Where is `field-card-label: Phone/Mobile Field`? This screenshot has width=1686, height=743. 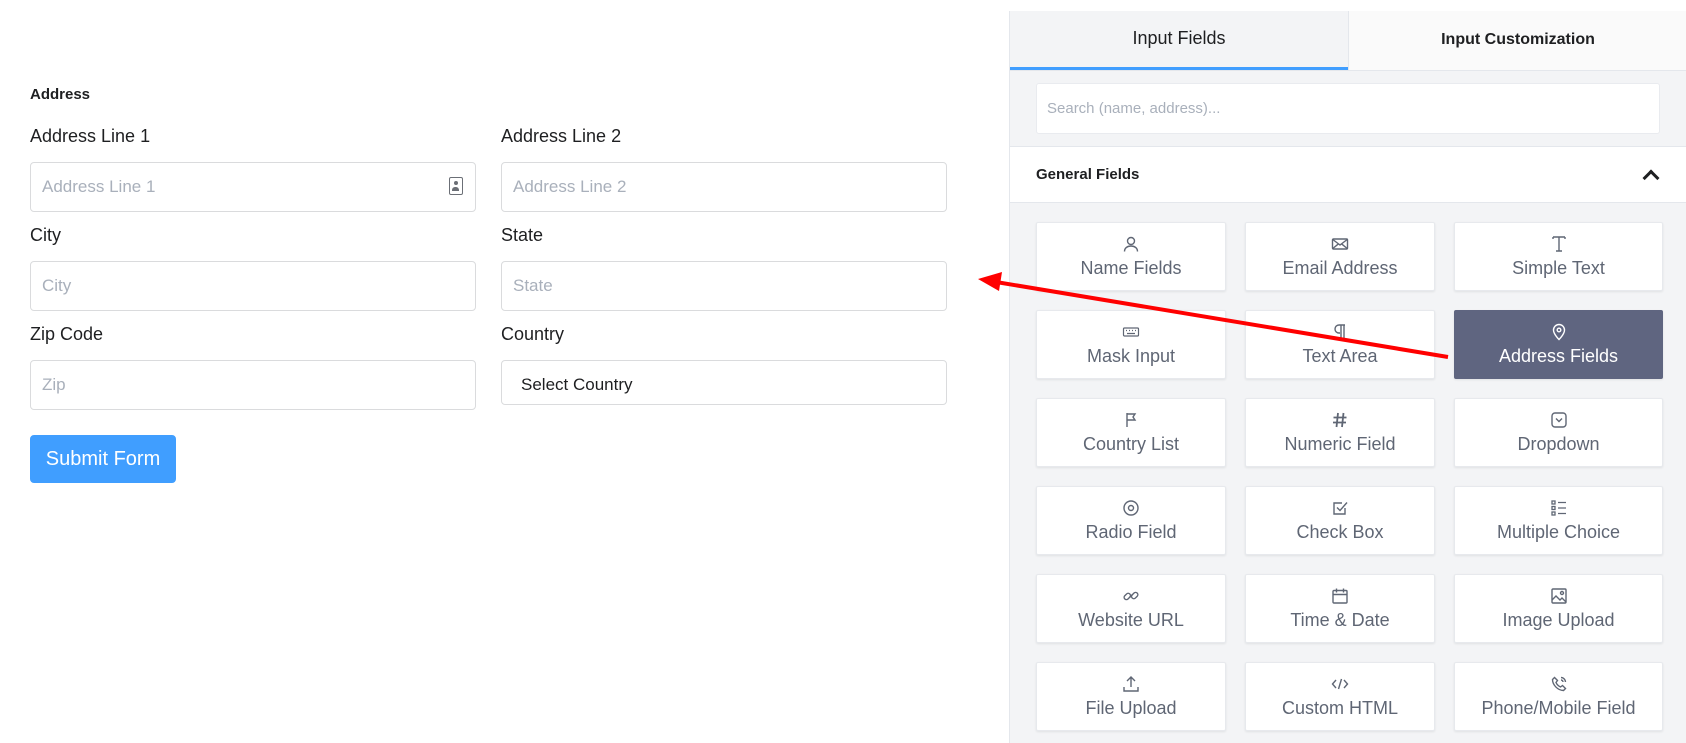 field-card-label: Phone/Mobile Field is located at coordinates (1558, 708).